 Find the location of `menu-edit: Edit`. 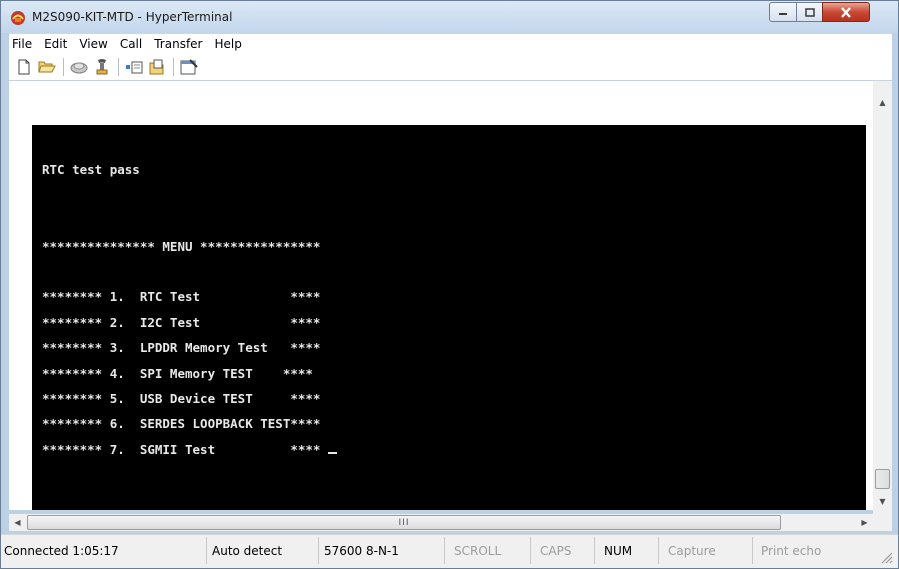

menu-edit: Edit is located at coordinates (55, 44).